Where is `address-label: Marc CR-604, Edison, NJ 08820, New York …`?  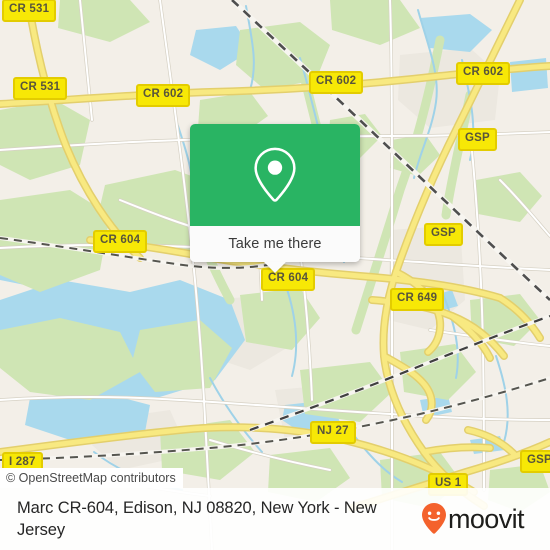
address-label: Marc CR-604, Edison, NJ 08820, New York … is located at coordinates (197, 519).